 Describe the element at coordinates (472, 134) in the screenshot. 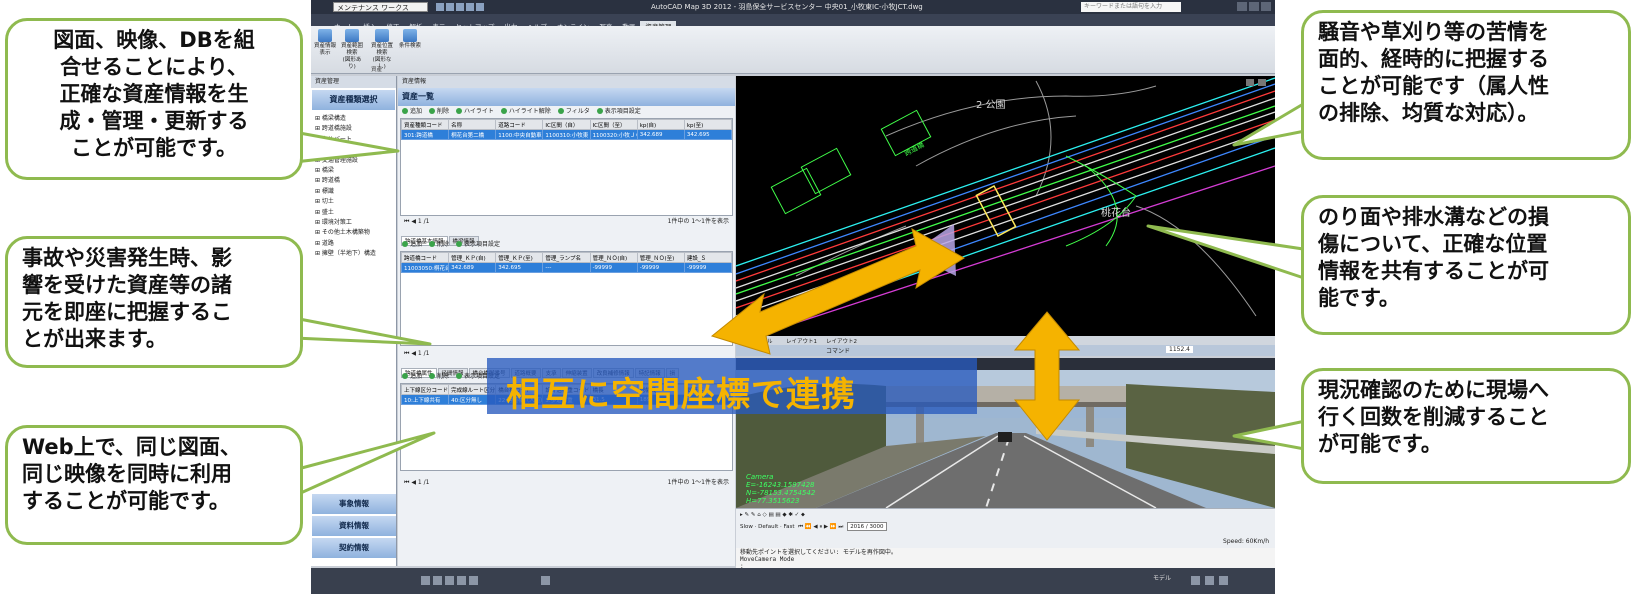

I see `table-cell: 桐花台第二橋` at that location.